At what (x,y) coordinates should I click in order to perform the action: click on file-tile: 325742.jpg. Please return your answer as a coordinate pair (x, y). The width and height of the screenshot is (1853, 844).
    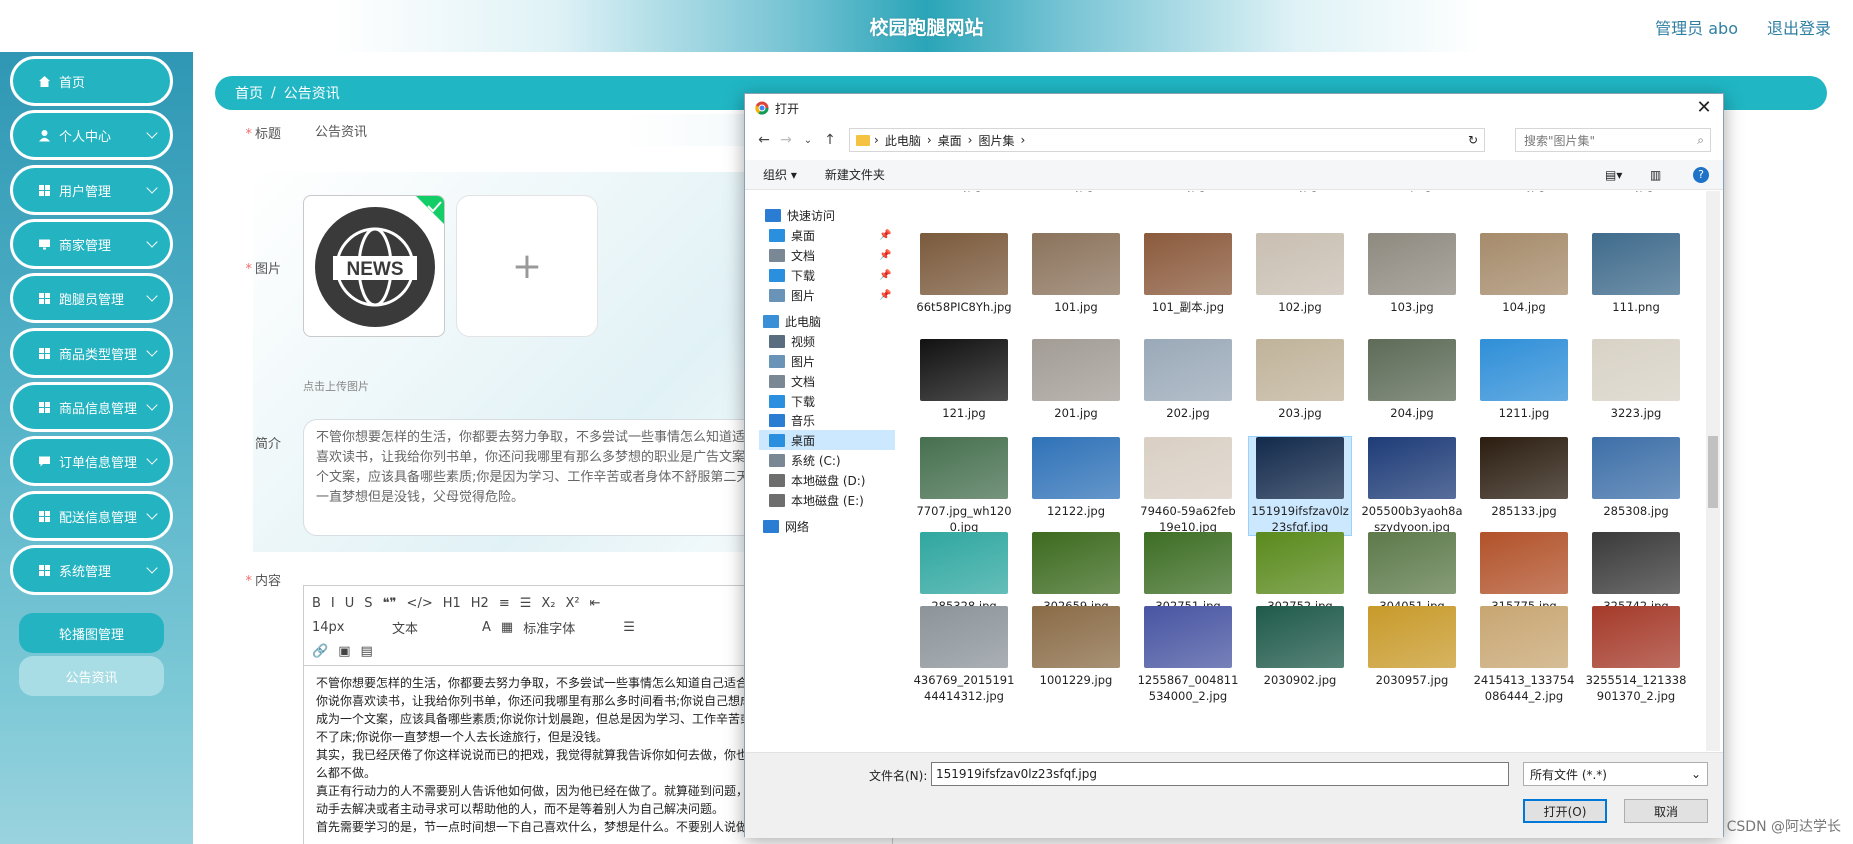
    Looking at the image, I should click on (1636, 573).